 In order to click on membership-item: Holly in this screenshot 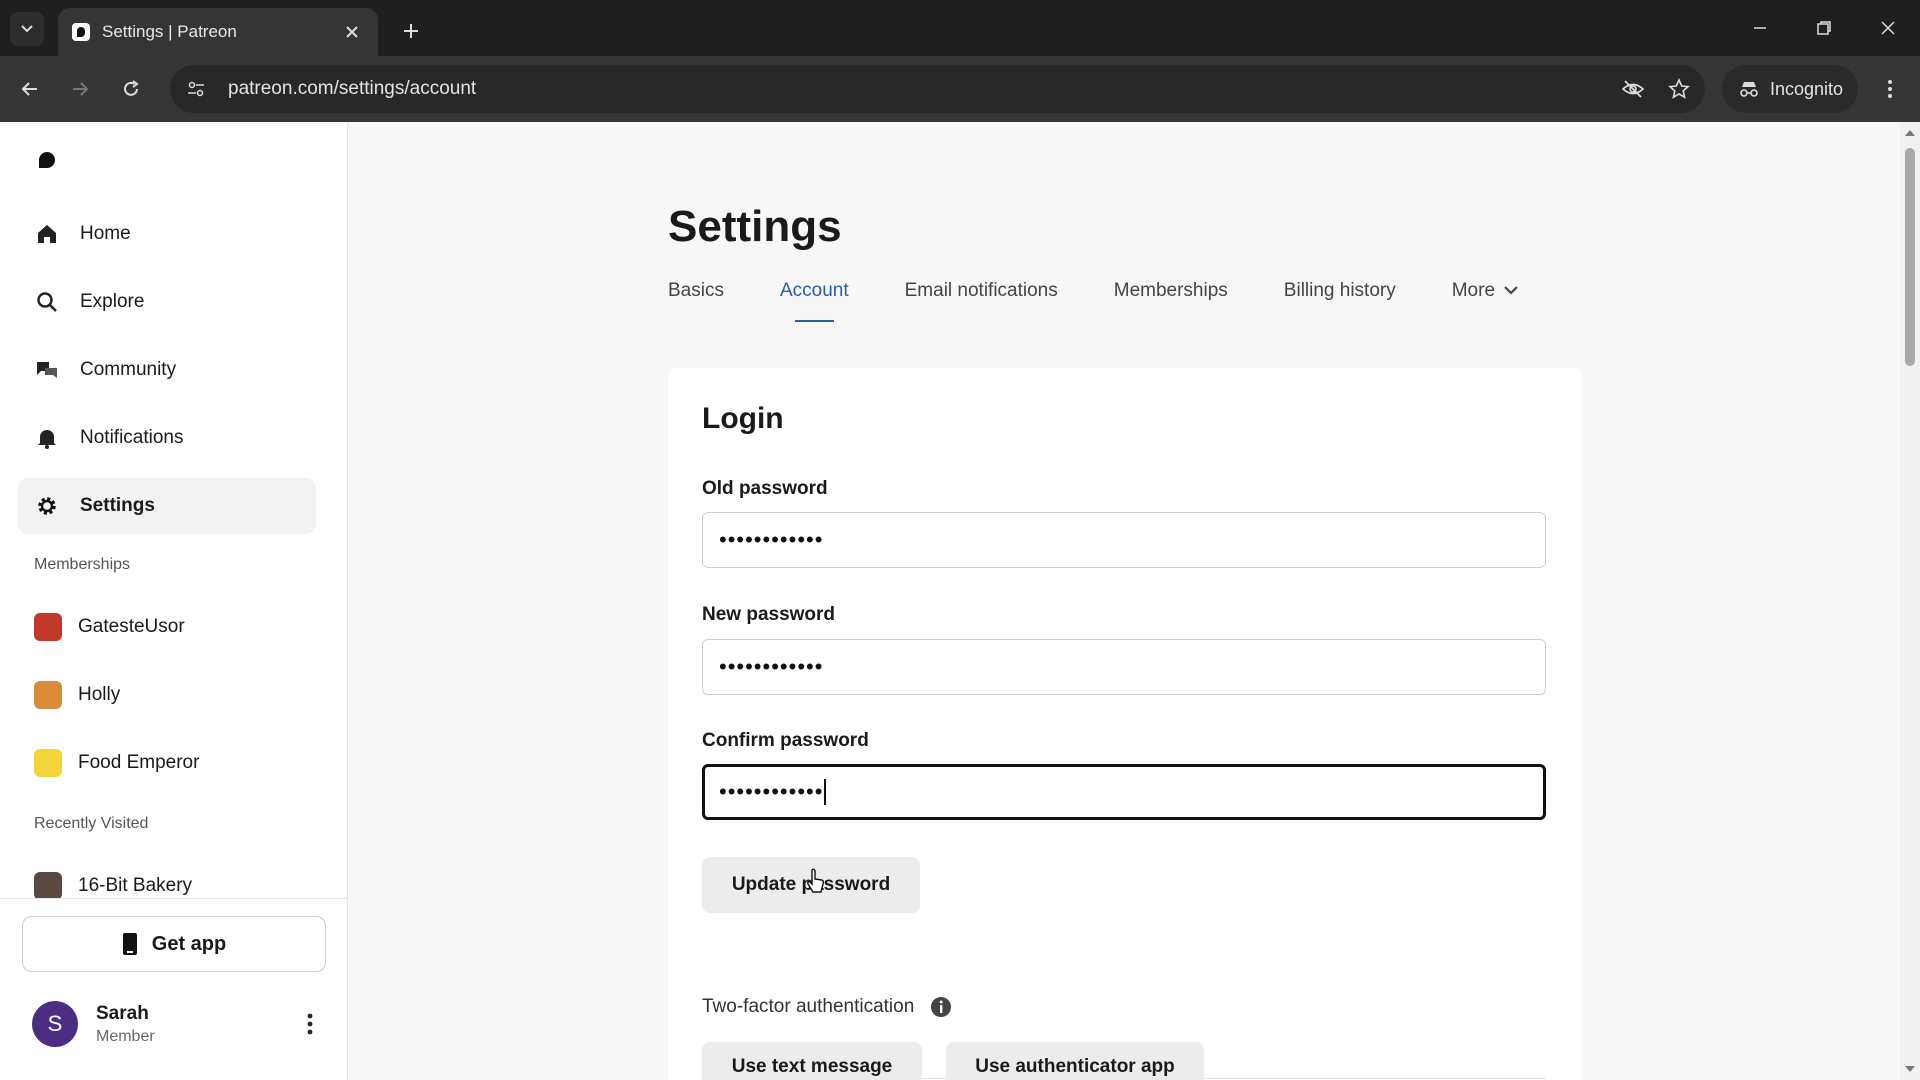, I will do `click(174, 695)`.